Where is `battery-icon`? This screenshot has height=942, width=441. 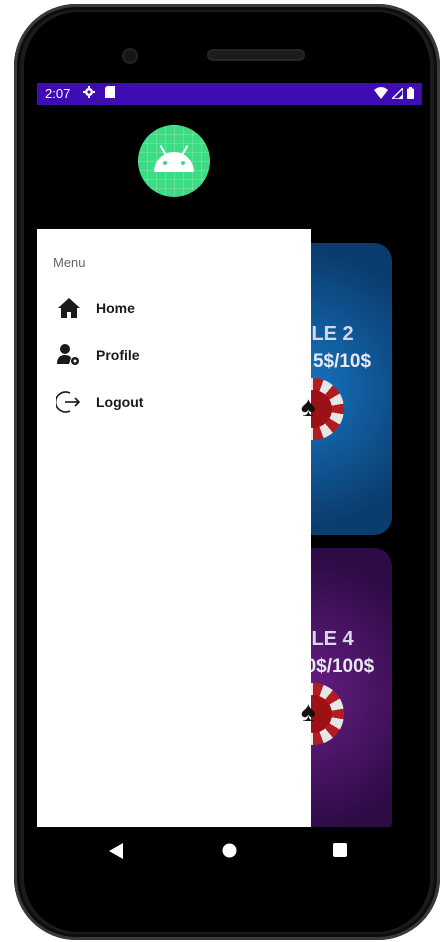 battery-icon is located at coordinates (410, 94).